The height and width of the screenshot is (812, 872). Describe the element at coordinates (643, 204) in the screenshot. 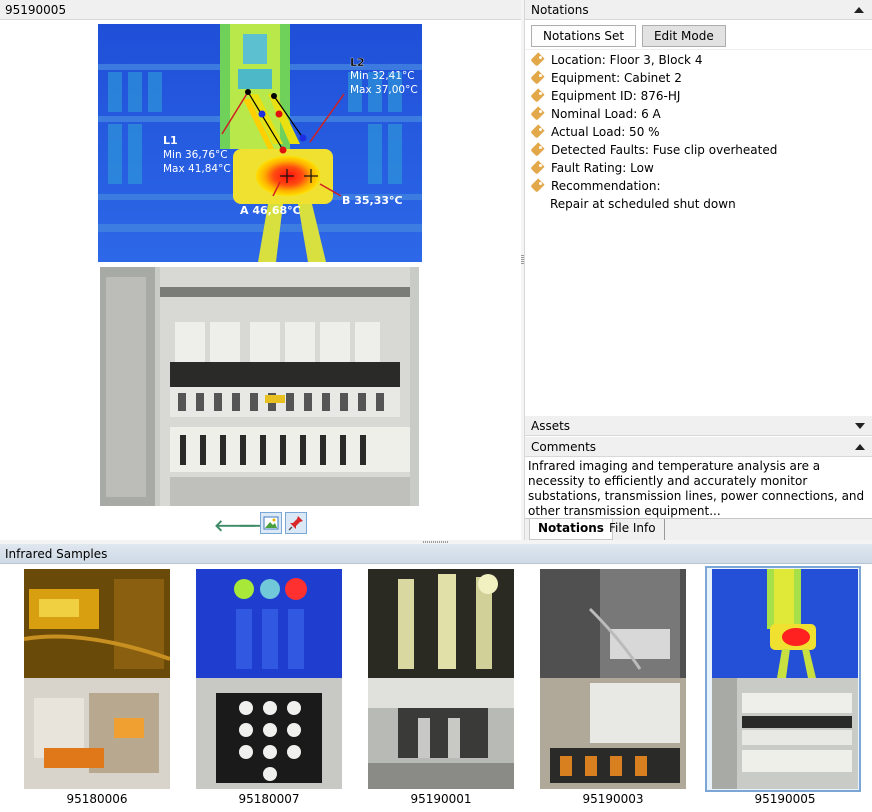

I see `recommendation-value: Repair at scheduled shut down` at that location.